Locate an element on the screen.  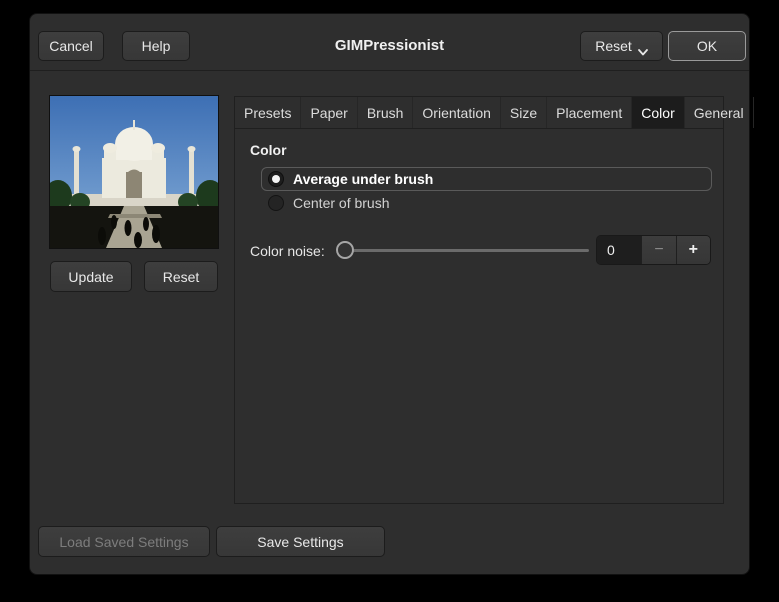
tab-brush: Brush is located at coordinates (386, 112).